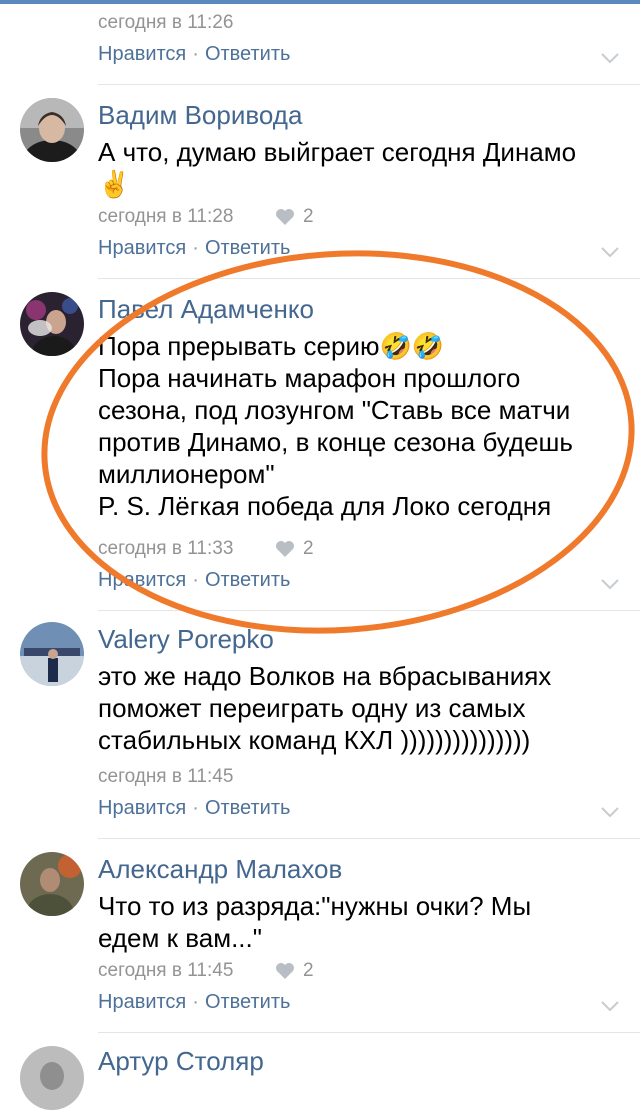 The height and width of the screenshot is (1110, 640). Describe the element at coordinates (181, 1061) in the screenshot. I see `comment-author: Артур Столяр` at that location.